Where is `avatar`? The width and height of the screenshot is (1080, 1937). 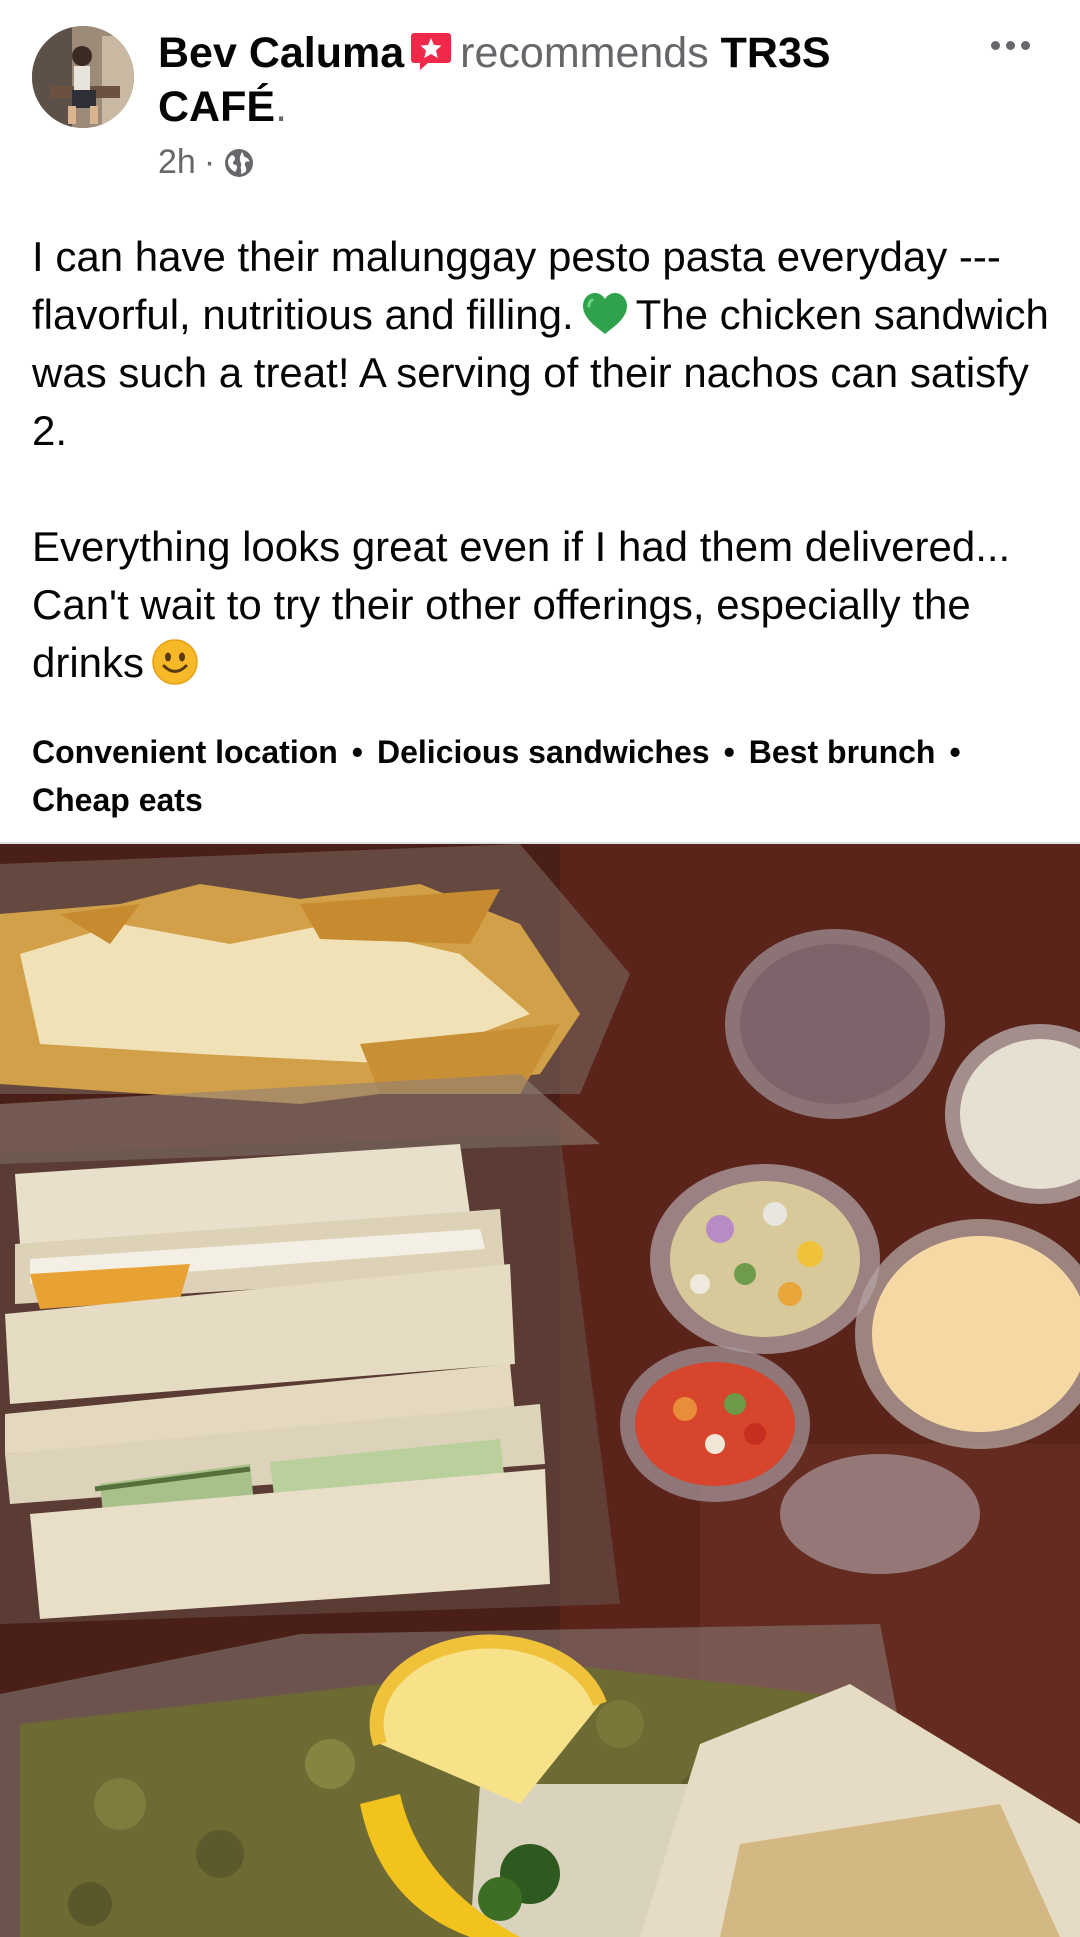
avatar is located at coordinates (83, 77).